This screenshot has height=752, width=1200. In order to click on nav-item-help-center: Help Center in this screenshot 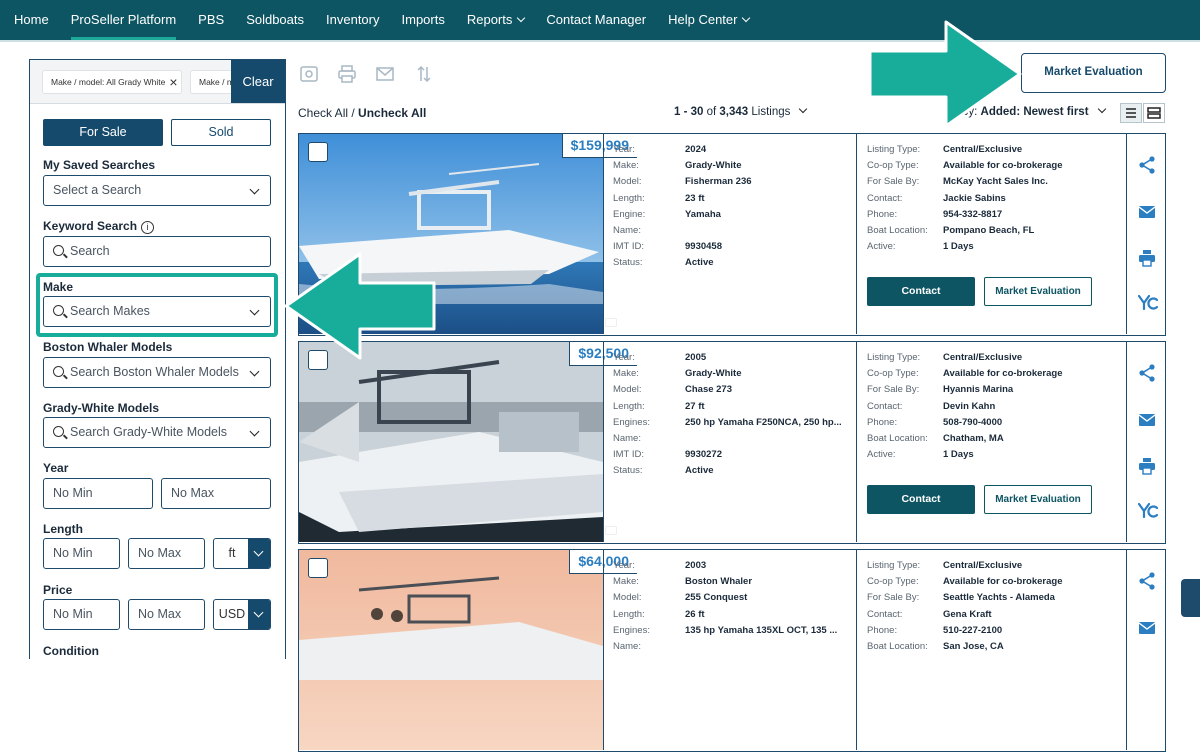, I will do `click(709, 20)`.